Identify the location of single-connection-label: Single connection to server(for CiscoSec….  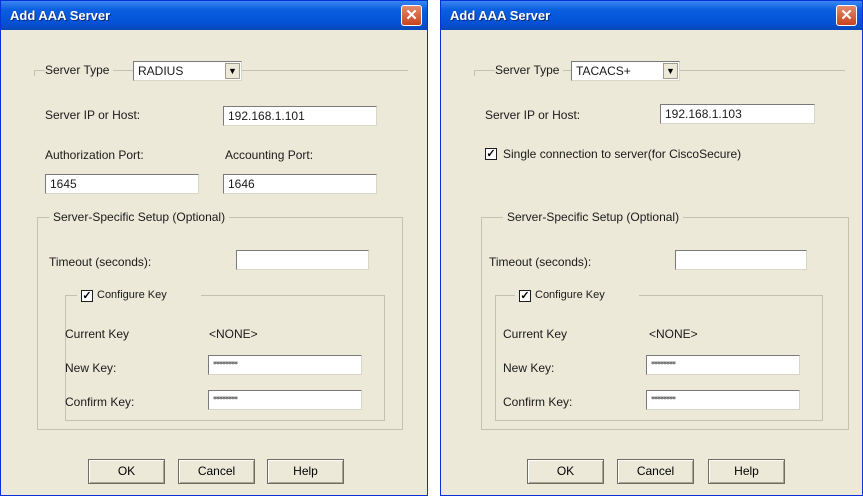
(622, 154).